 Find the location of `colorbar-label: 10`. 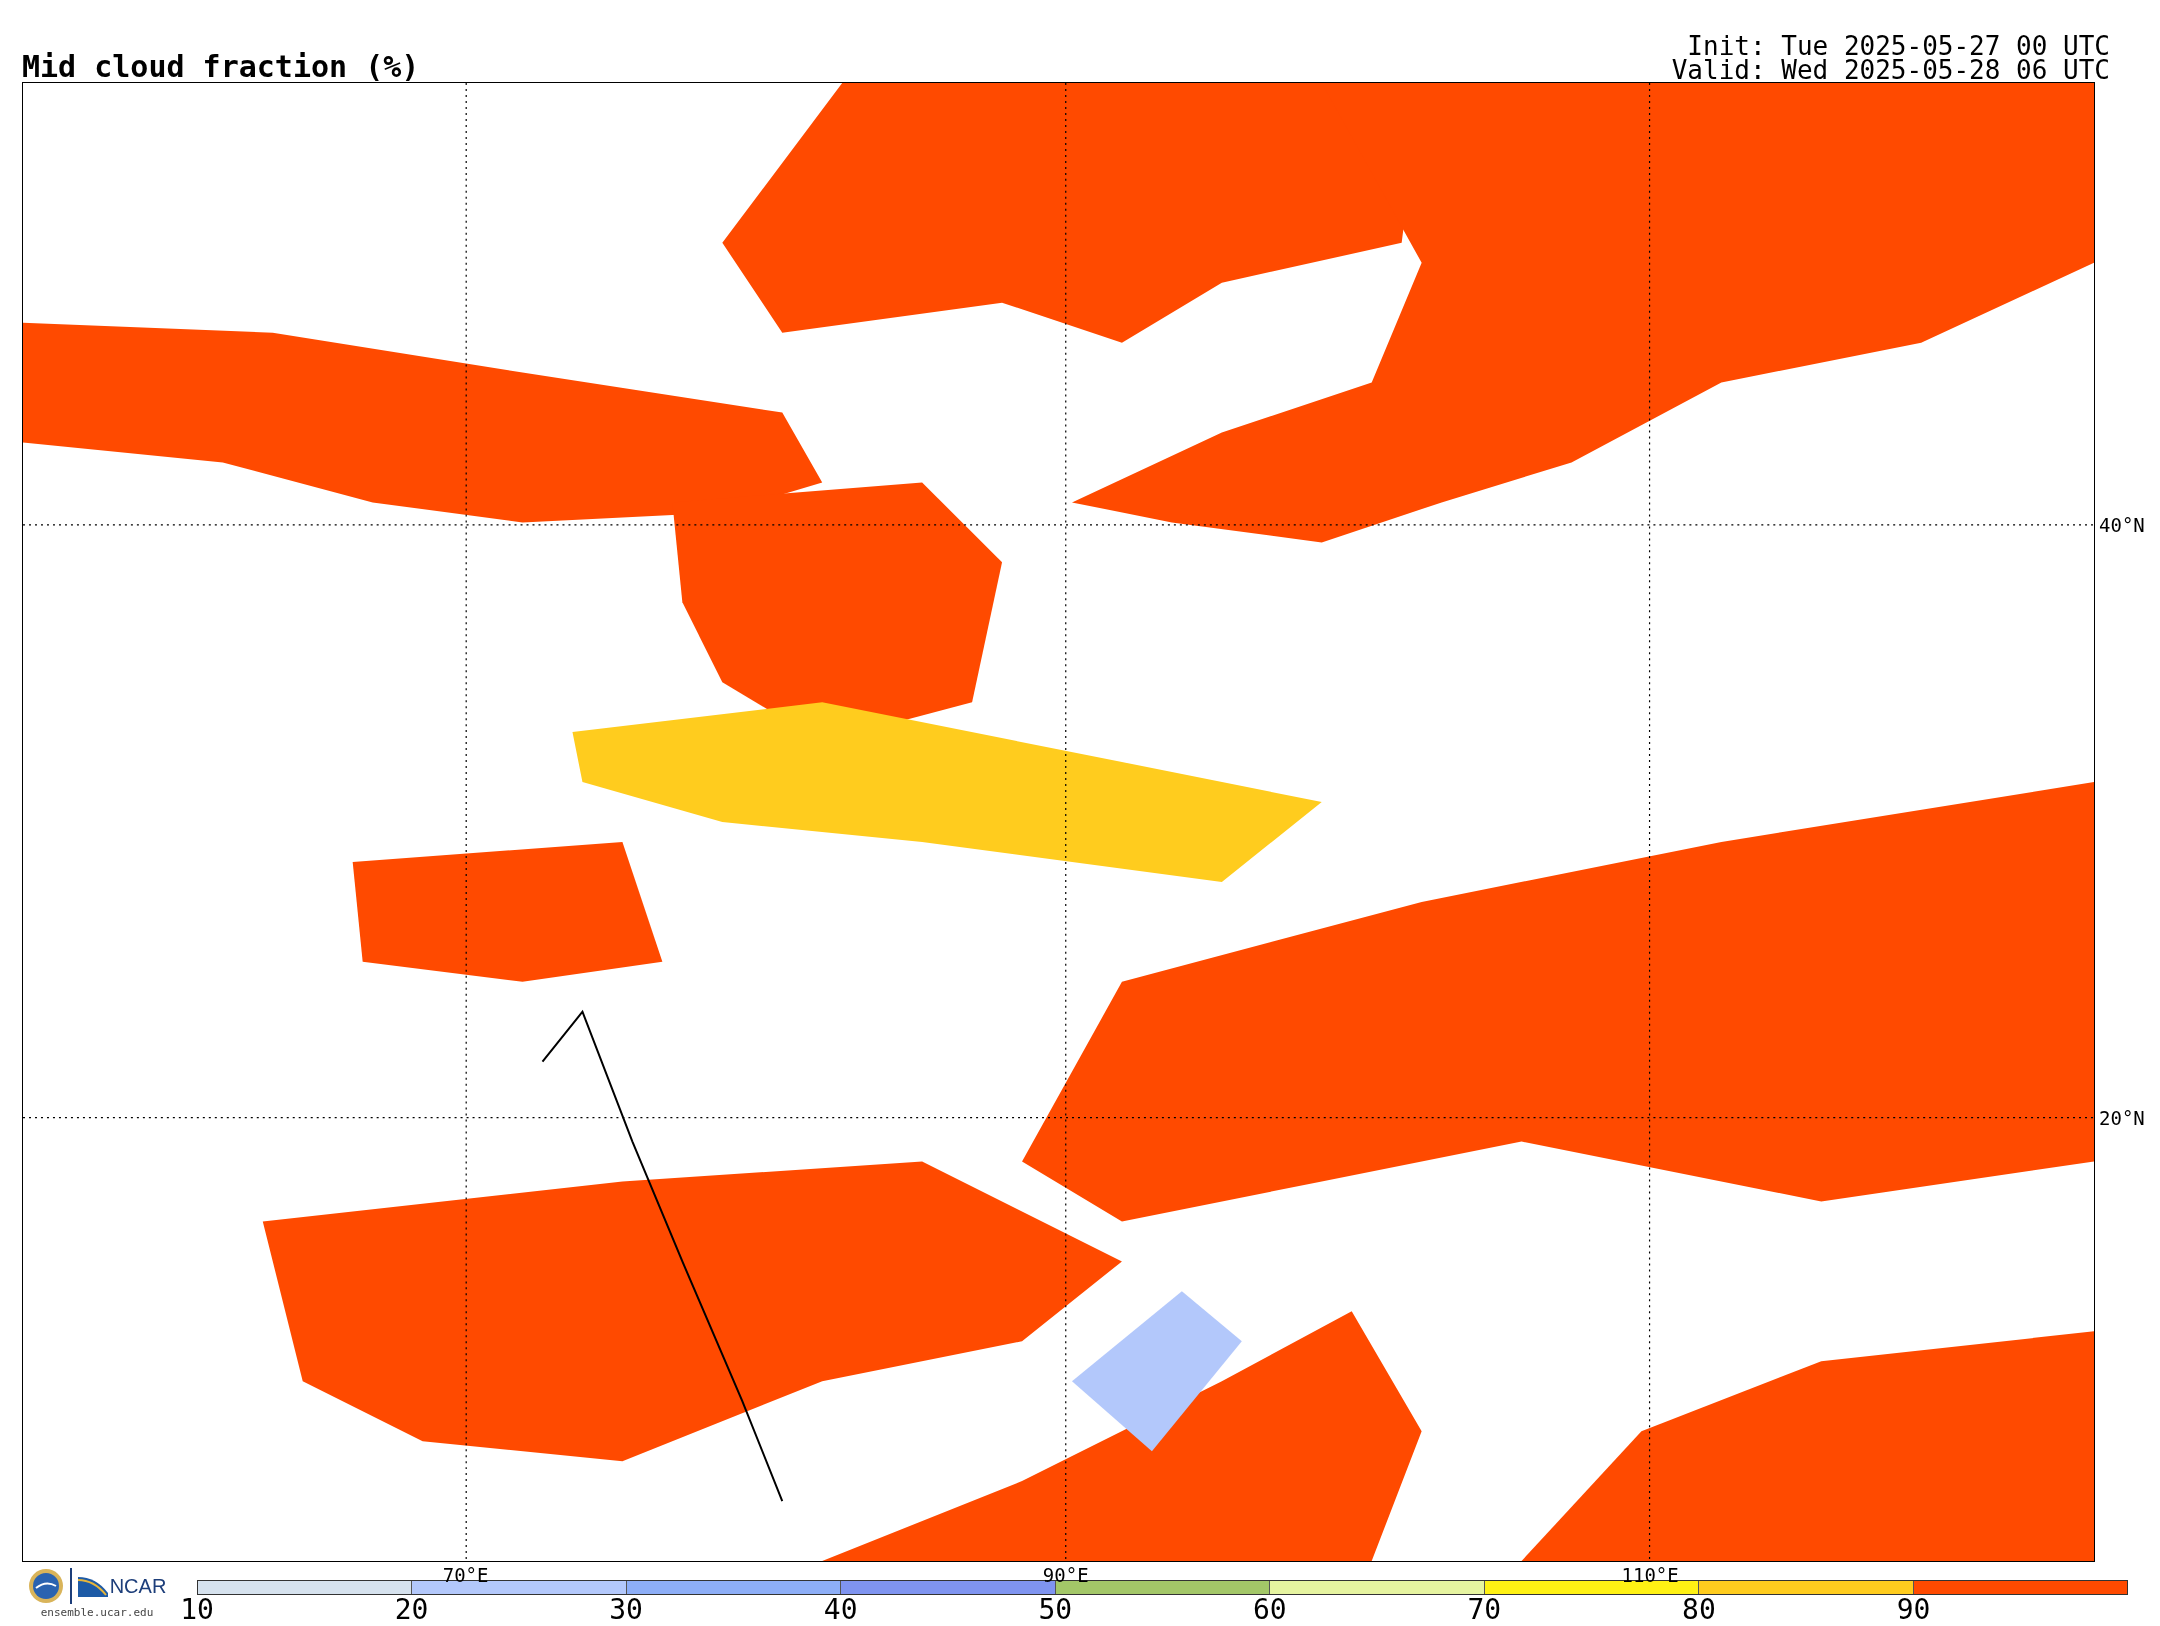

colorbar-label: 10 is located at coordinates (197, 1610).